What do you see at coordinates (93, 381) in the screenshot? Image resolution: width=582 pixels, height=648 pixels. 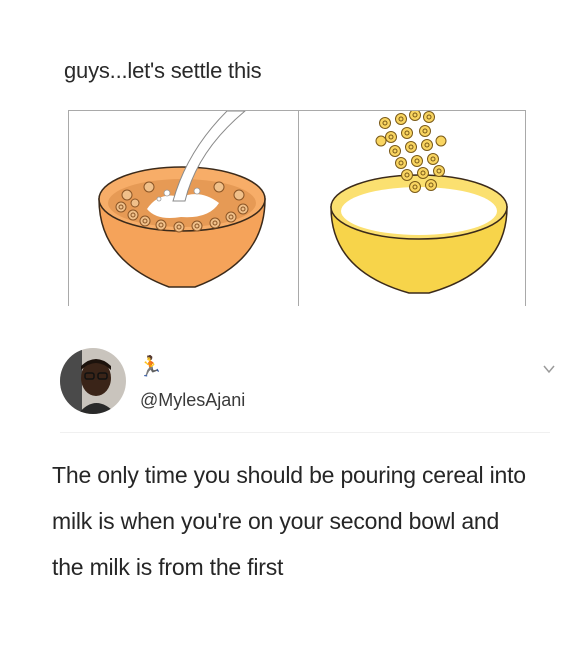 I see `avatar` at bounding box center [93, 381].